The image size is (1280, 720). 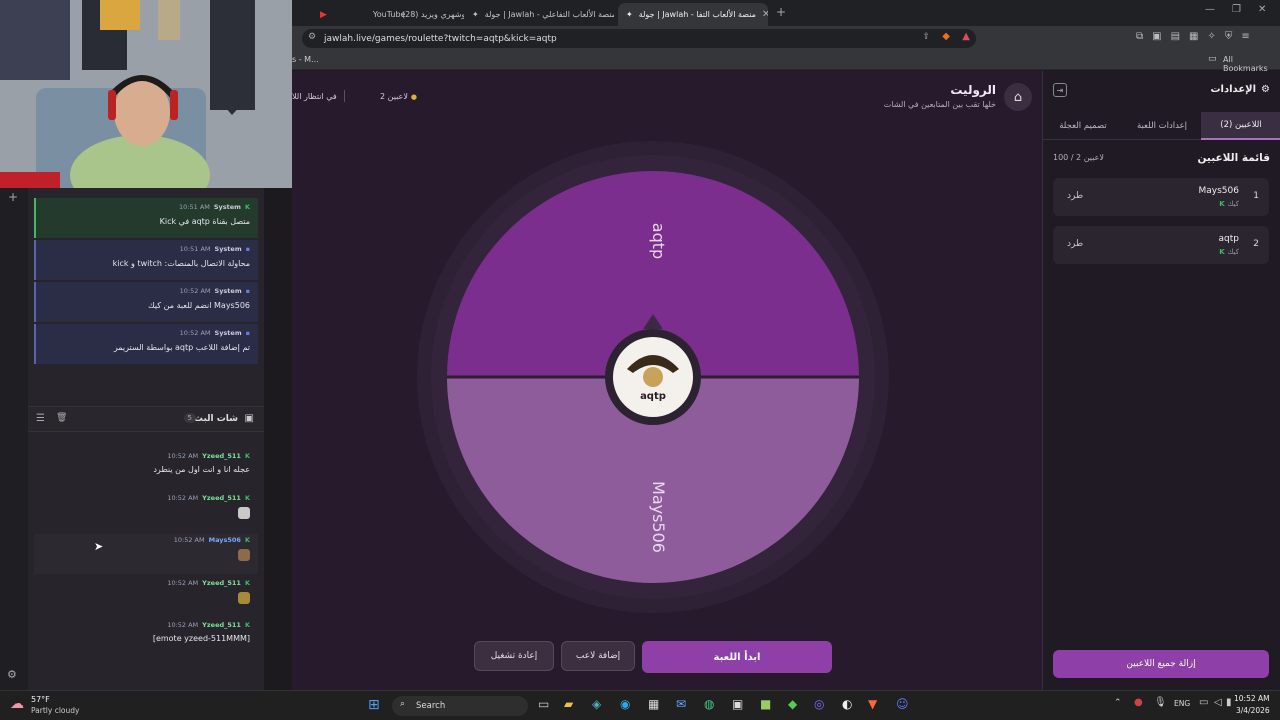 I want to click on minecraft-icon: ■, so click(x=765, y=704).